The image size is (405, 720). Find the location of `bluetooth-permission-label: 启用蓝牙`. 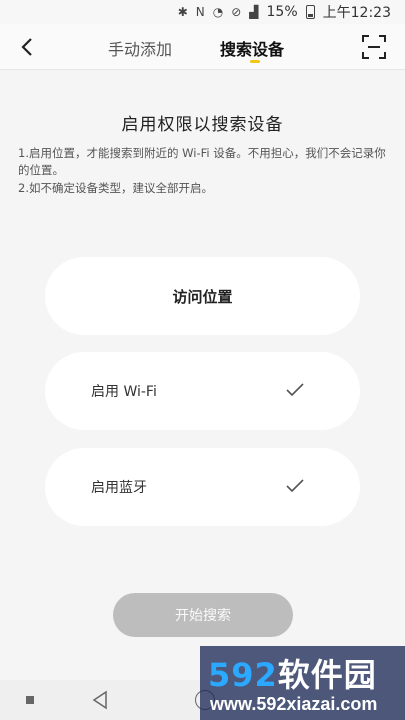

bluetooth-permission-label: 启用蓝牙 is located at coordinates (119, 488).